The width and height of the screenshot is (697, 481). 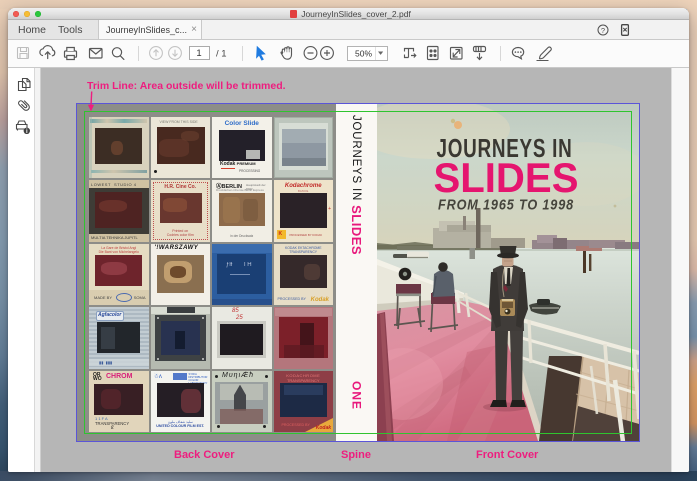 What do you see at coordinates (198, 53) in the screenshot?
I see `svg-text: 1` at bounding box center [198, 53].